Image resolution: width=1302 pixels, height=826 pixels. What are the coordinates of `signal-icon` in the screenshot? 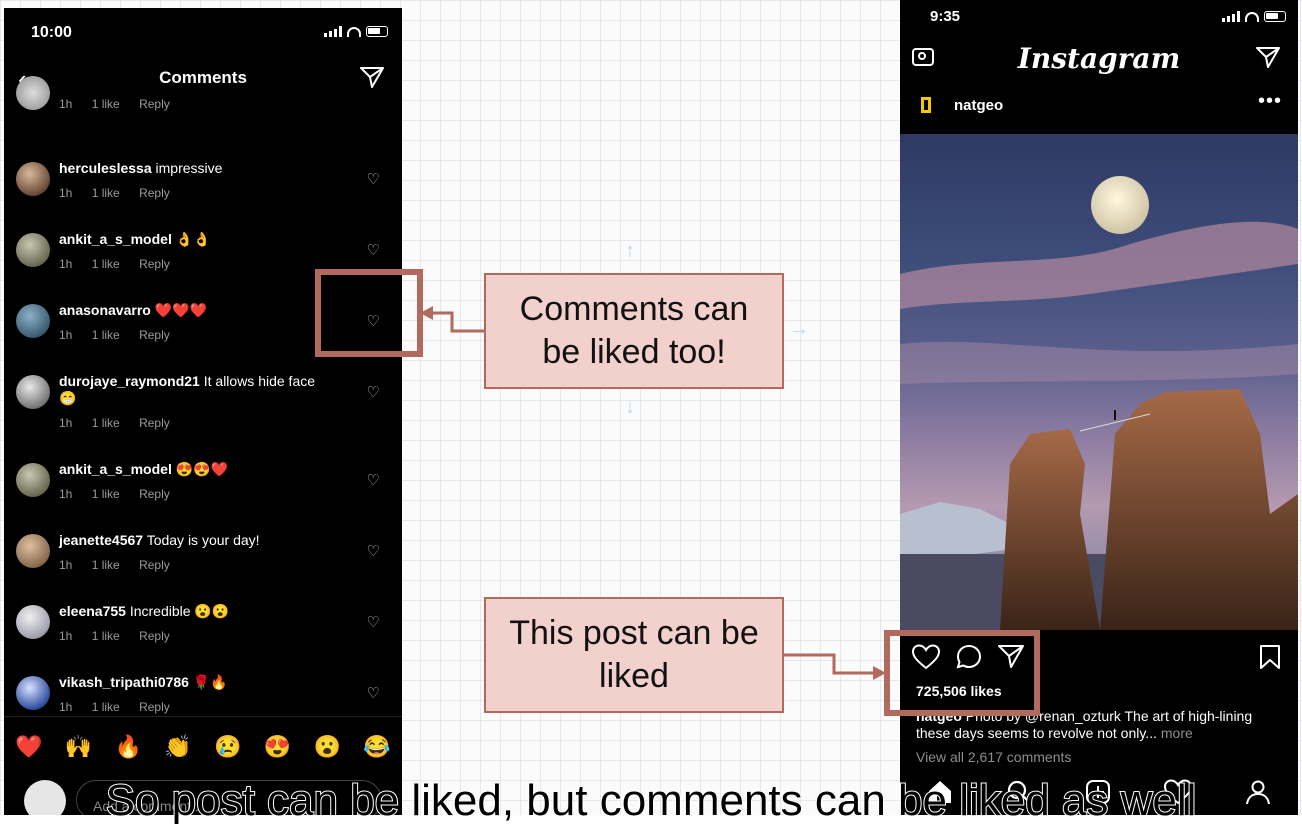 It's located at (1231, 16).